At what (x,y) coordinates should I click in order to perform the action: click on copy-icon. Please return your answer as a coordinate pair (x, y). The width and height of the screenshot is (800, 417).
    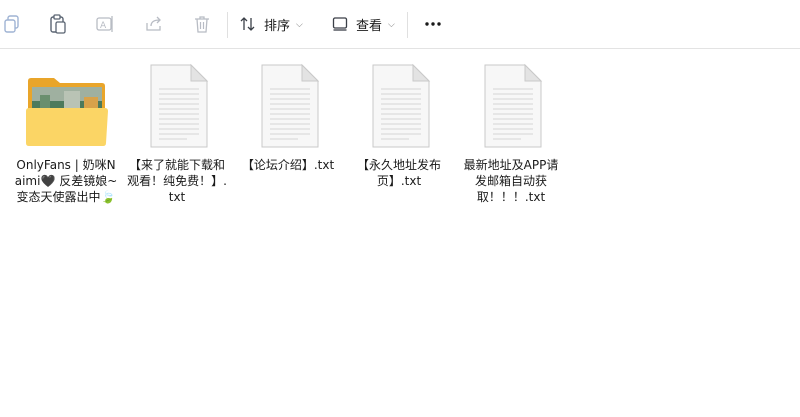
    Looking at the image, I should click on (11, 24).